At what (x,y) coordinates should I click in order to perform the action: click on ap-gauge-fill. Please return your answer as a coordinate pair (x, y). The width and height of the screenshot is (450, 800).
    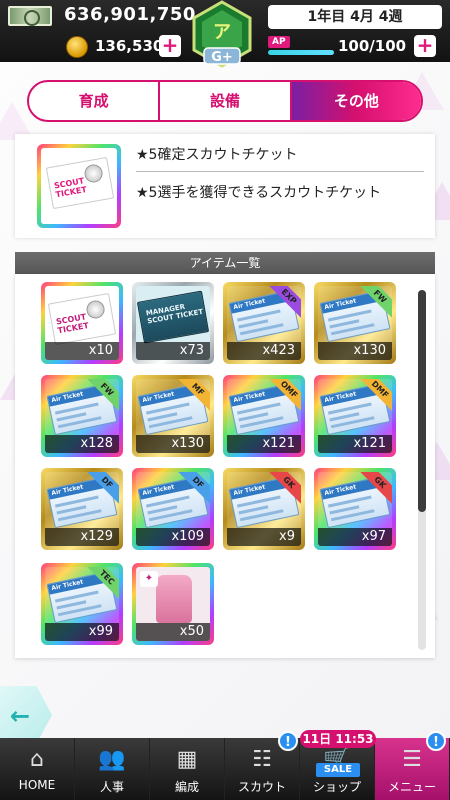
    Looking at the image, I should click on (301, 52).